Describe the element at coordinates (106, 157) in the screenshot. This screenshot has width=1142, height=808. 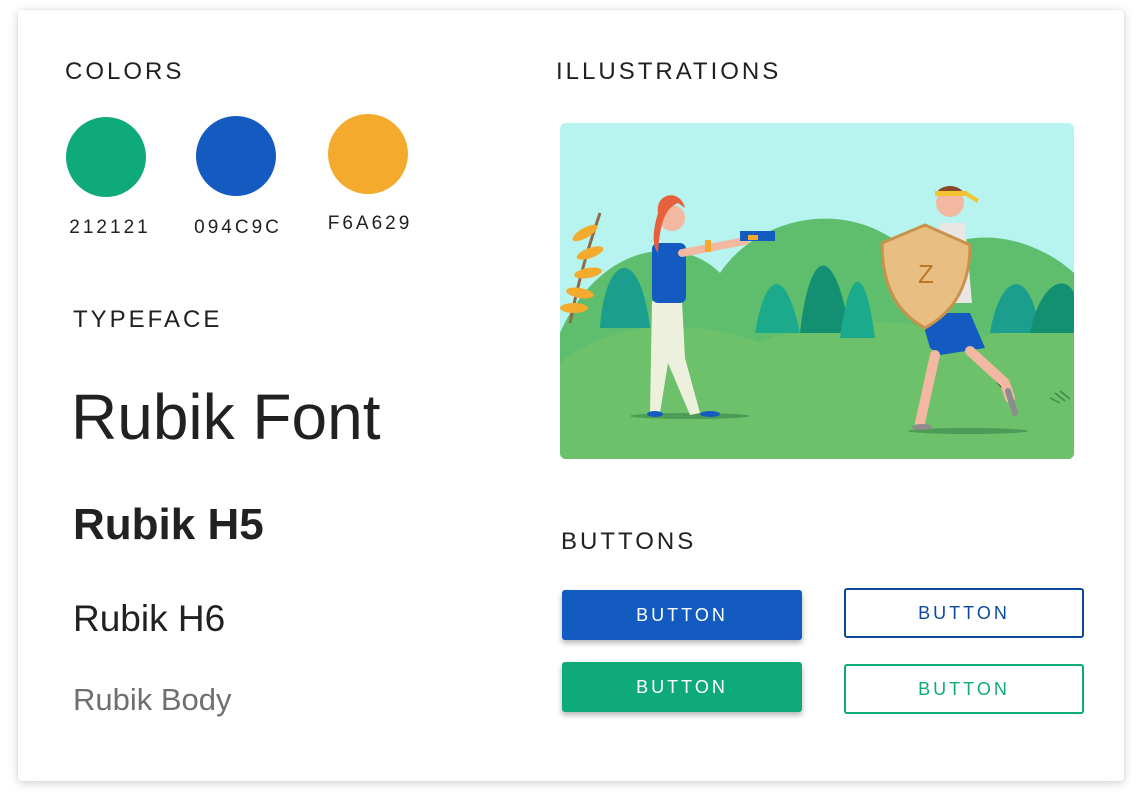
I see `color-swatch-green` at that location.